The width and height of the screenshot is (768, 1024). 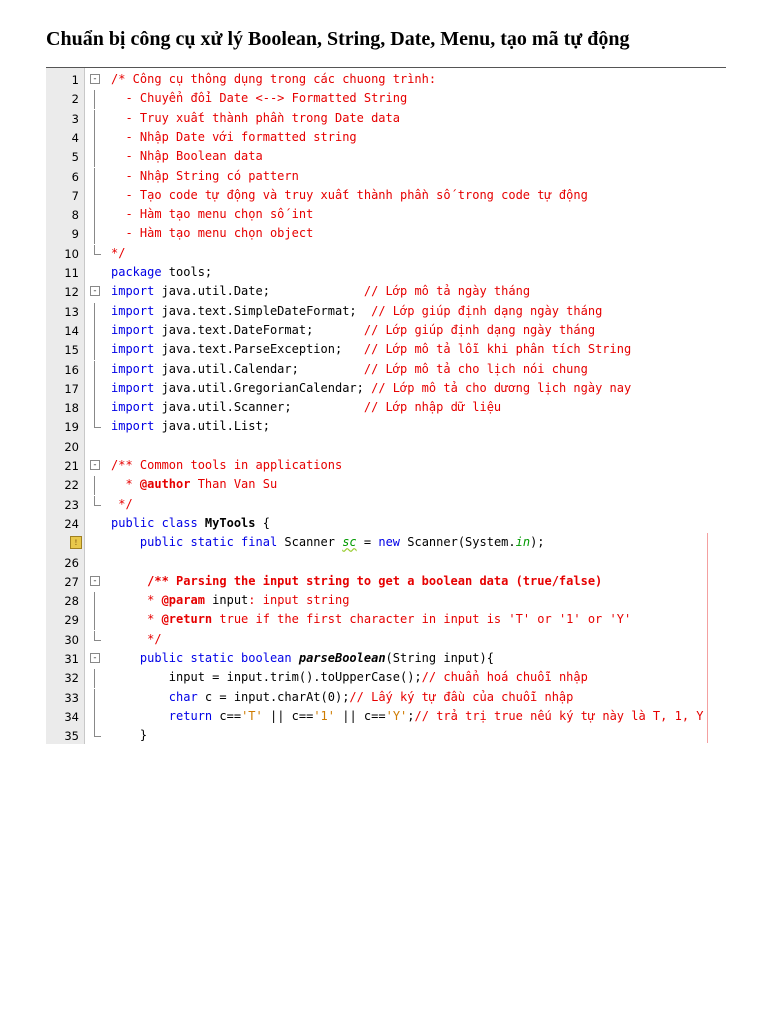 What do you see at coordinates (71, 678) in the screenshot?
I see `line-number: 32` at bounding box center [71, 678].